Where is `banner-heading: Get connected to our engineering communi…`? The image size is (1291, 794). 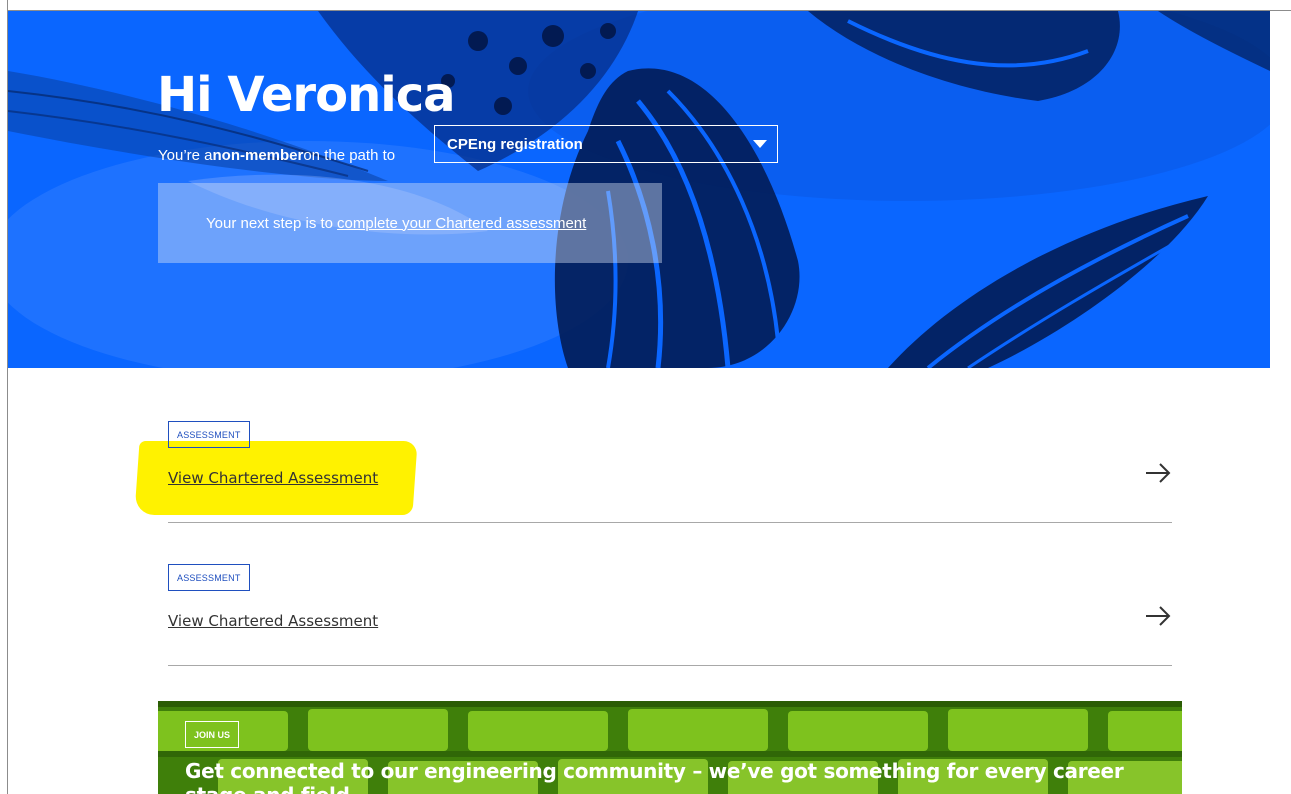 banner-heading: Get connected to our engineering communi… is located at coordinates (654, 776).